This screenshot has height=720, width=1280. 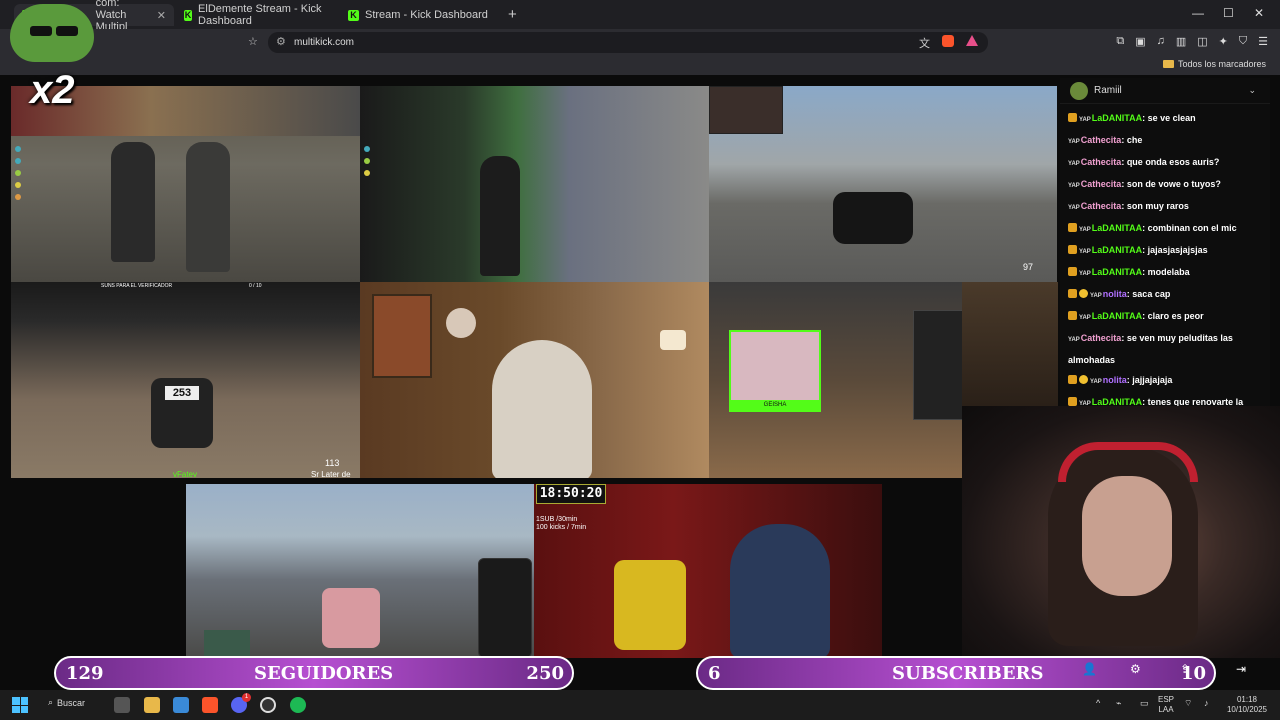 I want to click on translate-icon: 文, so click(x=924, y=43).